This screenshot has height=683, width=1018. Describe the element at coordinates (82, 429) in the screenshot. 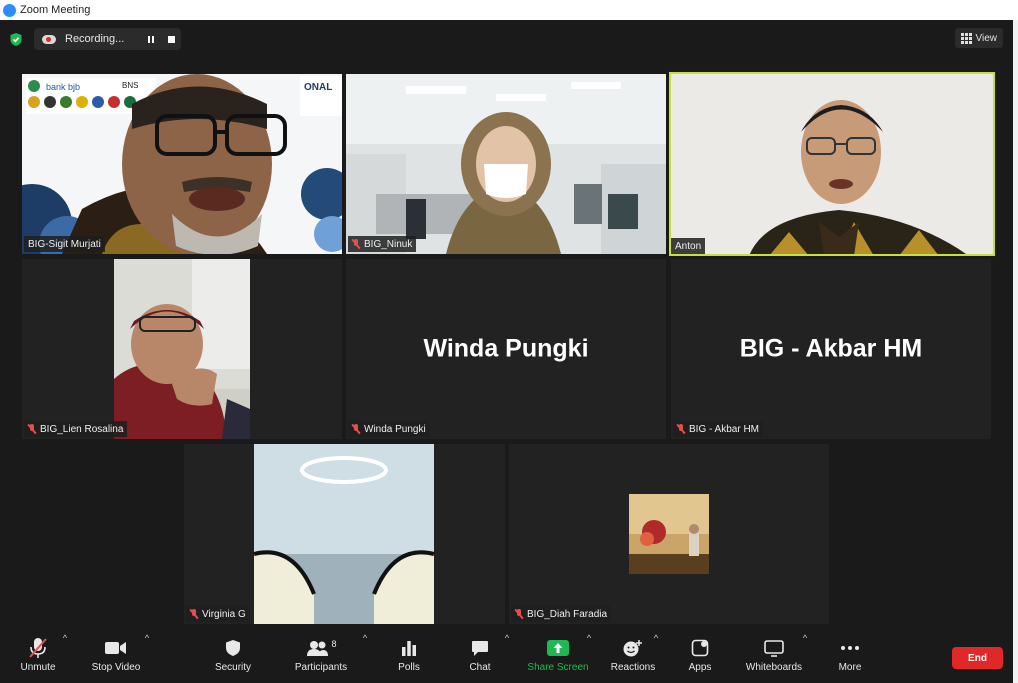

I see `participant-name: BIG_Lien Rosalina` at that location.